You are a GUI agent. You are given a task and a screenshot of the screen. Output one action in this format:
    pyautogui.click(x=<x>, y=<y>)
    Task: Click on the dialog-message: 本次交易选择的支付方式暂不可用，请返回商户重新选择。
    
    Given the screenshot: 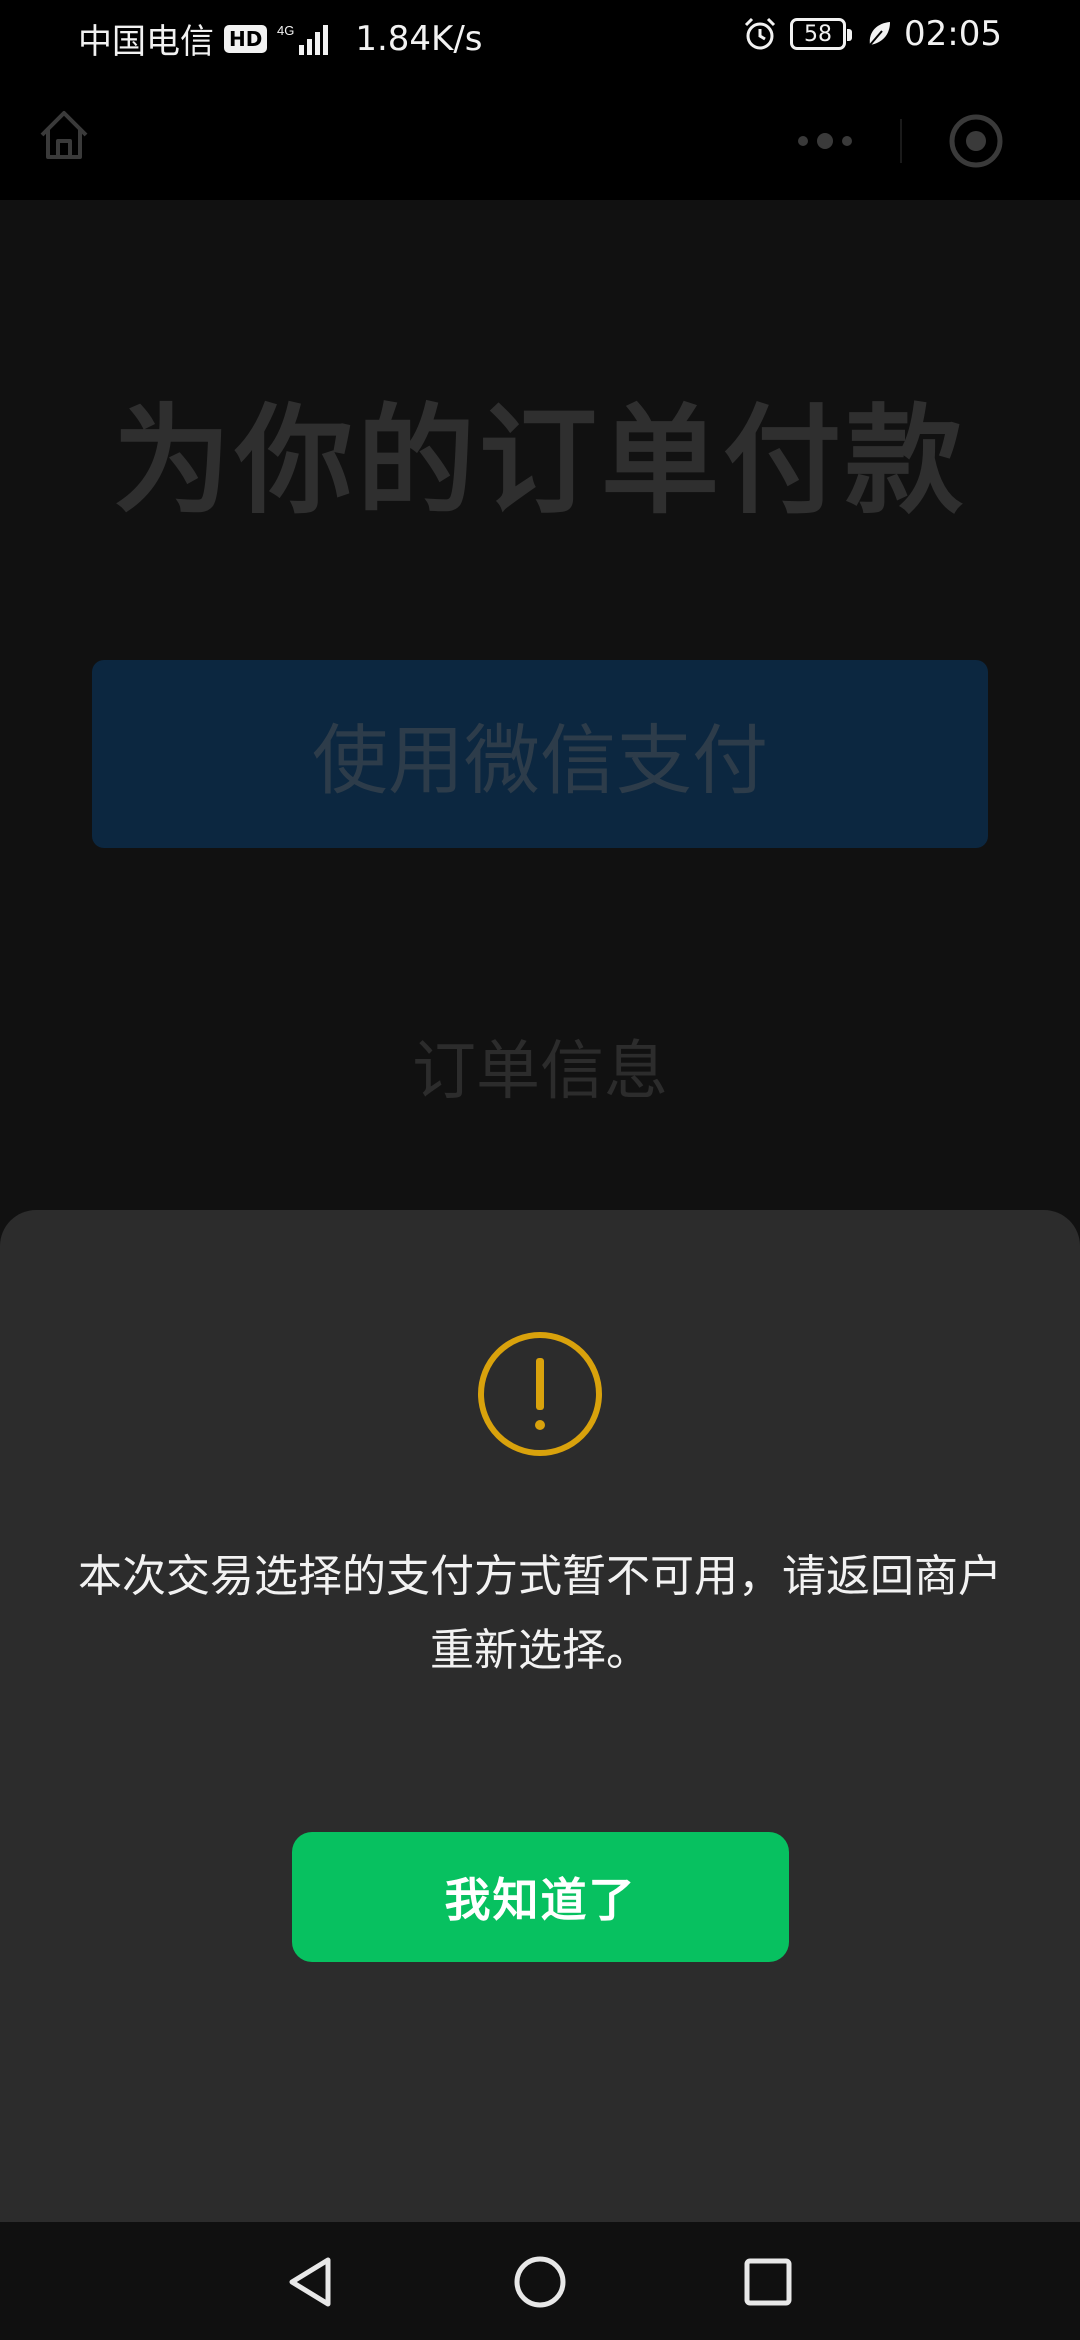 What is the action you would take?
    pyautogui.click(x=540, y=1613)
    